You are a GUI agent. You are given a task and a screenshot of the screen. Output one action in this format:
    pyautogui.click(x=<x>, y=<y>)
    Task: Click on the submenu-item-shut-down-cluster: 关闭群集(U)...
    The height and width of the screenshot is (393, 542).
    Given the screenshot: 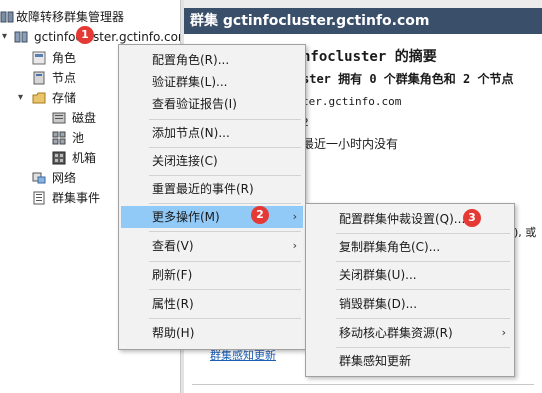 What is the action you would take?
    pyautogui.click(x=410, y=275)
    